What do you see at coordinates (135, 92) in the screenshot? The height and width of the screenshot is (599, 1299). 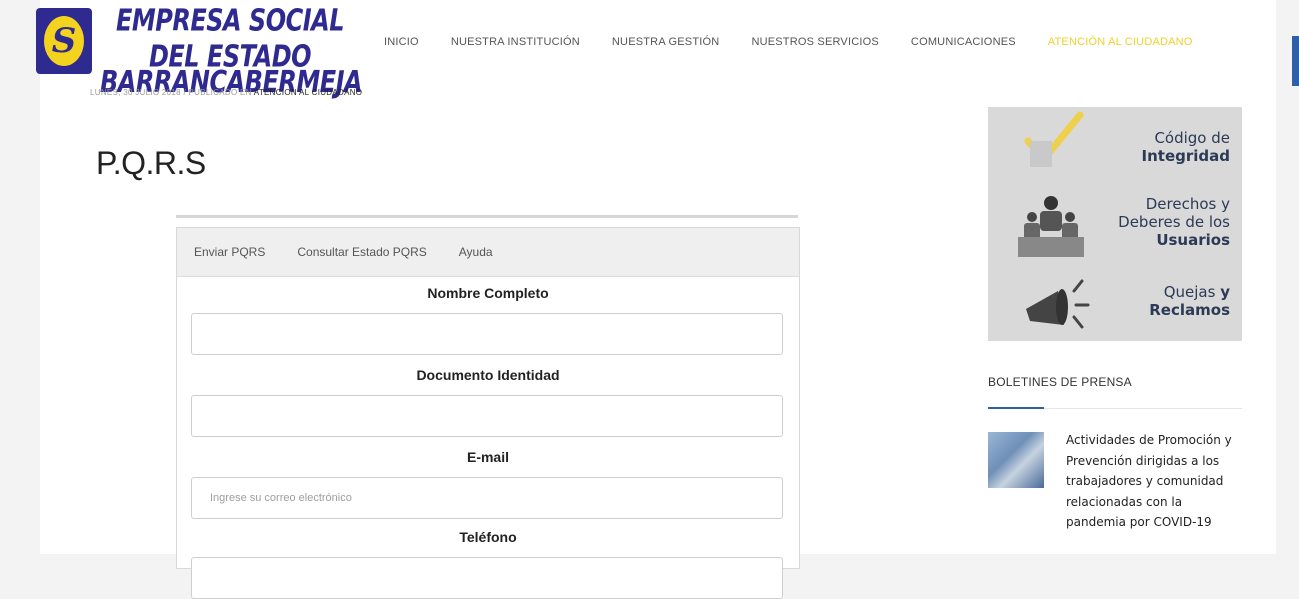 I see `post-date: LUNES, 30 JULIO 2018` at bounding box center [135, 92].